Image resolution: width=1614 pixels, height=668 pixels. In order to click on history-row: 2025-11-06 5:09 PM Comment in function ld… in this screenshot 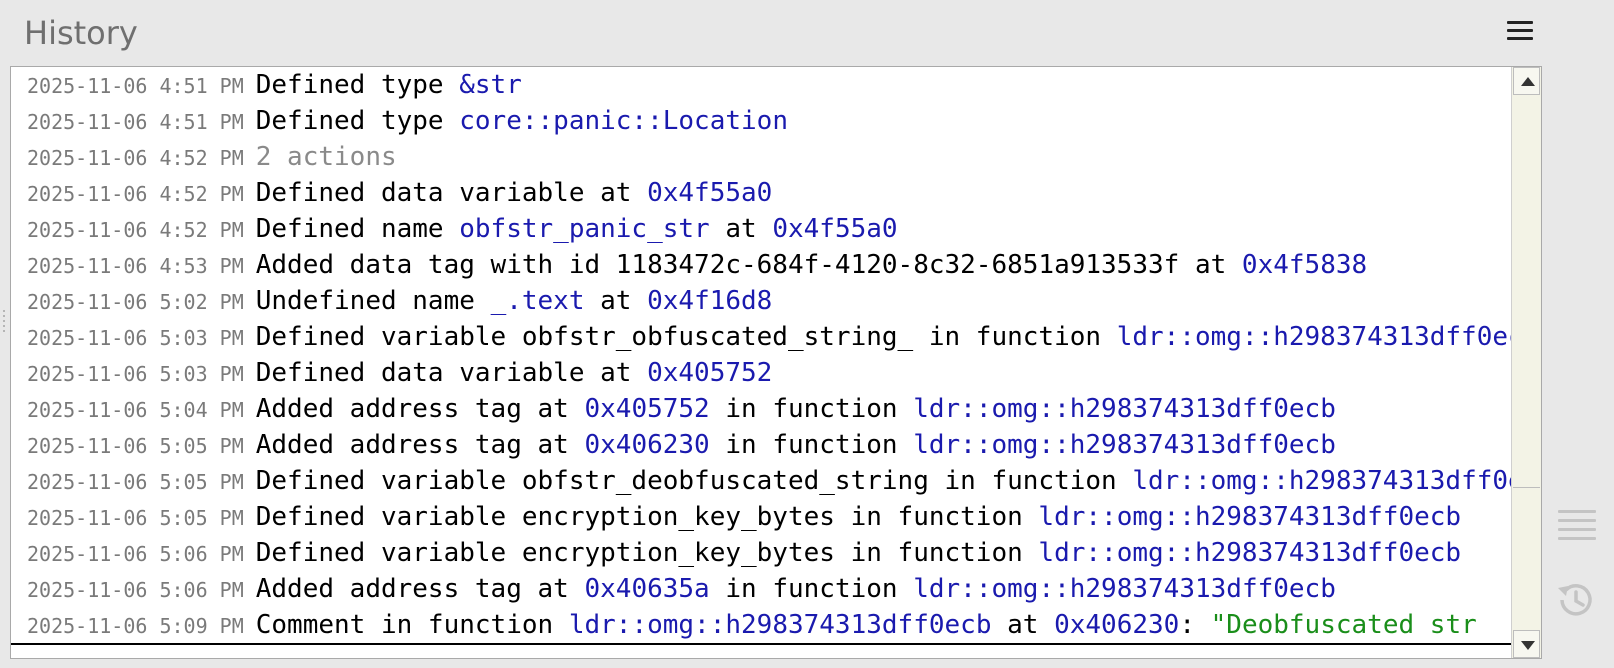, I will do `click(761, 626)`.